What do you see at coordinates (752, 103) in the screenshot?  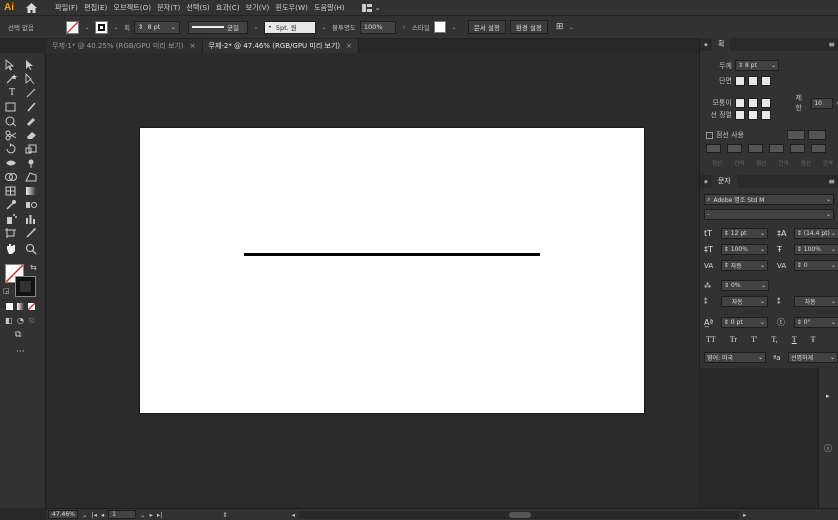 I see `round-join-icon` at bounding box center [752, 103].